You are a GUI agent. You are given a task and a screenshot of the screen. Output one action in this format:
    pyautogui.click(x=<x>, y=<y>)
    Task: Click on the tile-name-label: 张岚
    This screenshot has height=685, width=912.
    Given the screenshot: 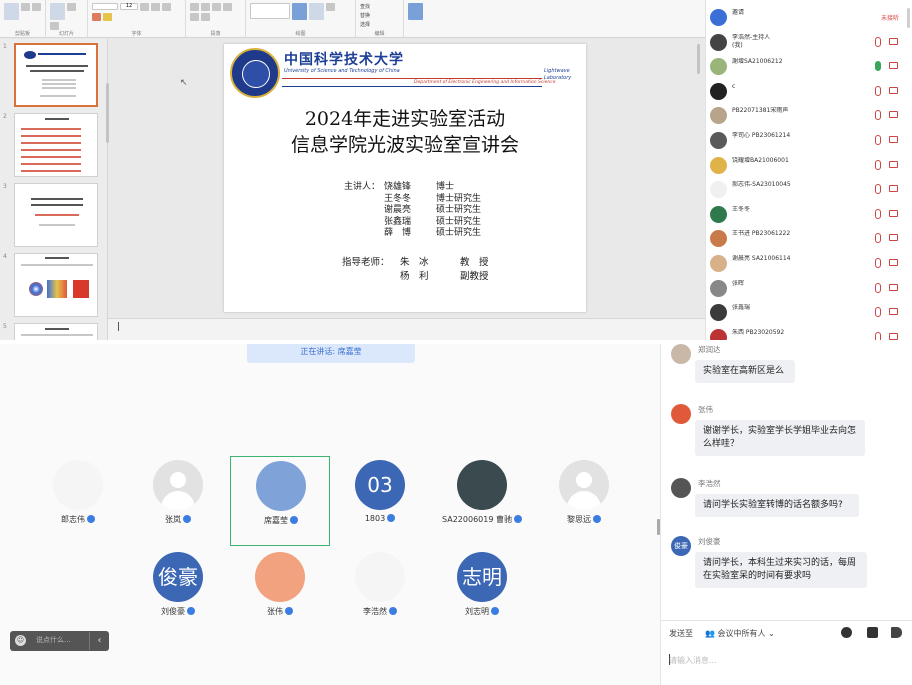 What is the action you would take?
    pyautogui.click(x=173, y=519)
    